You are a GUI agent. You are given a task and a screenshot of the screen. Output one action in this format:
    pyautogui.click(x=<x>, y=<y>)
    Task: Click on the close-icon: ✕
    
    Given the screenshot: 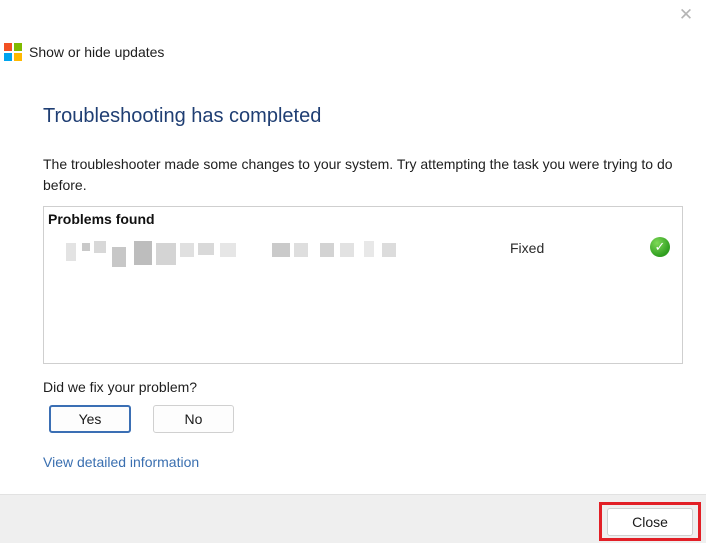 What is the action you would take?
    pyautogui.click(x=686, y=15)
    